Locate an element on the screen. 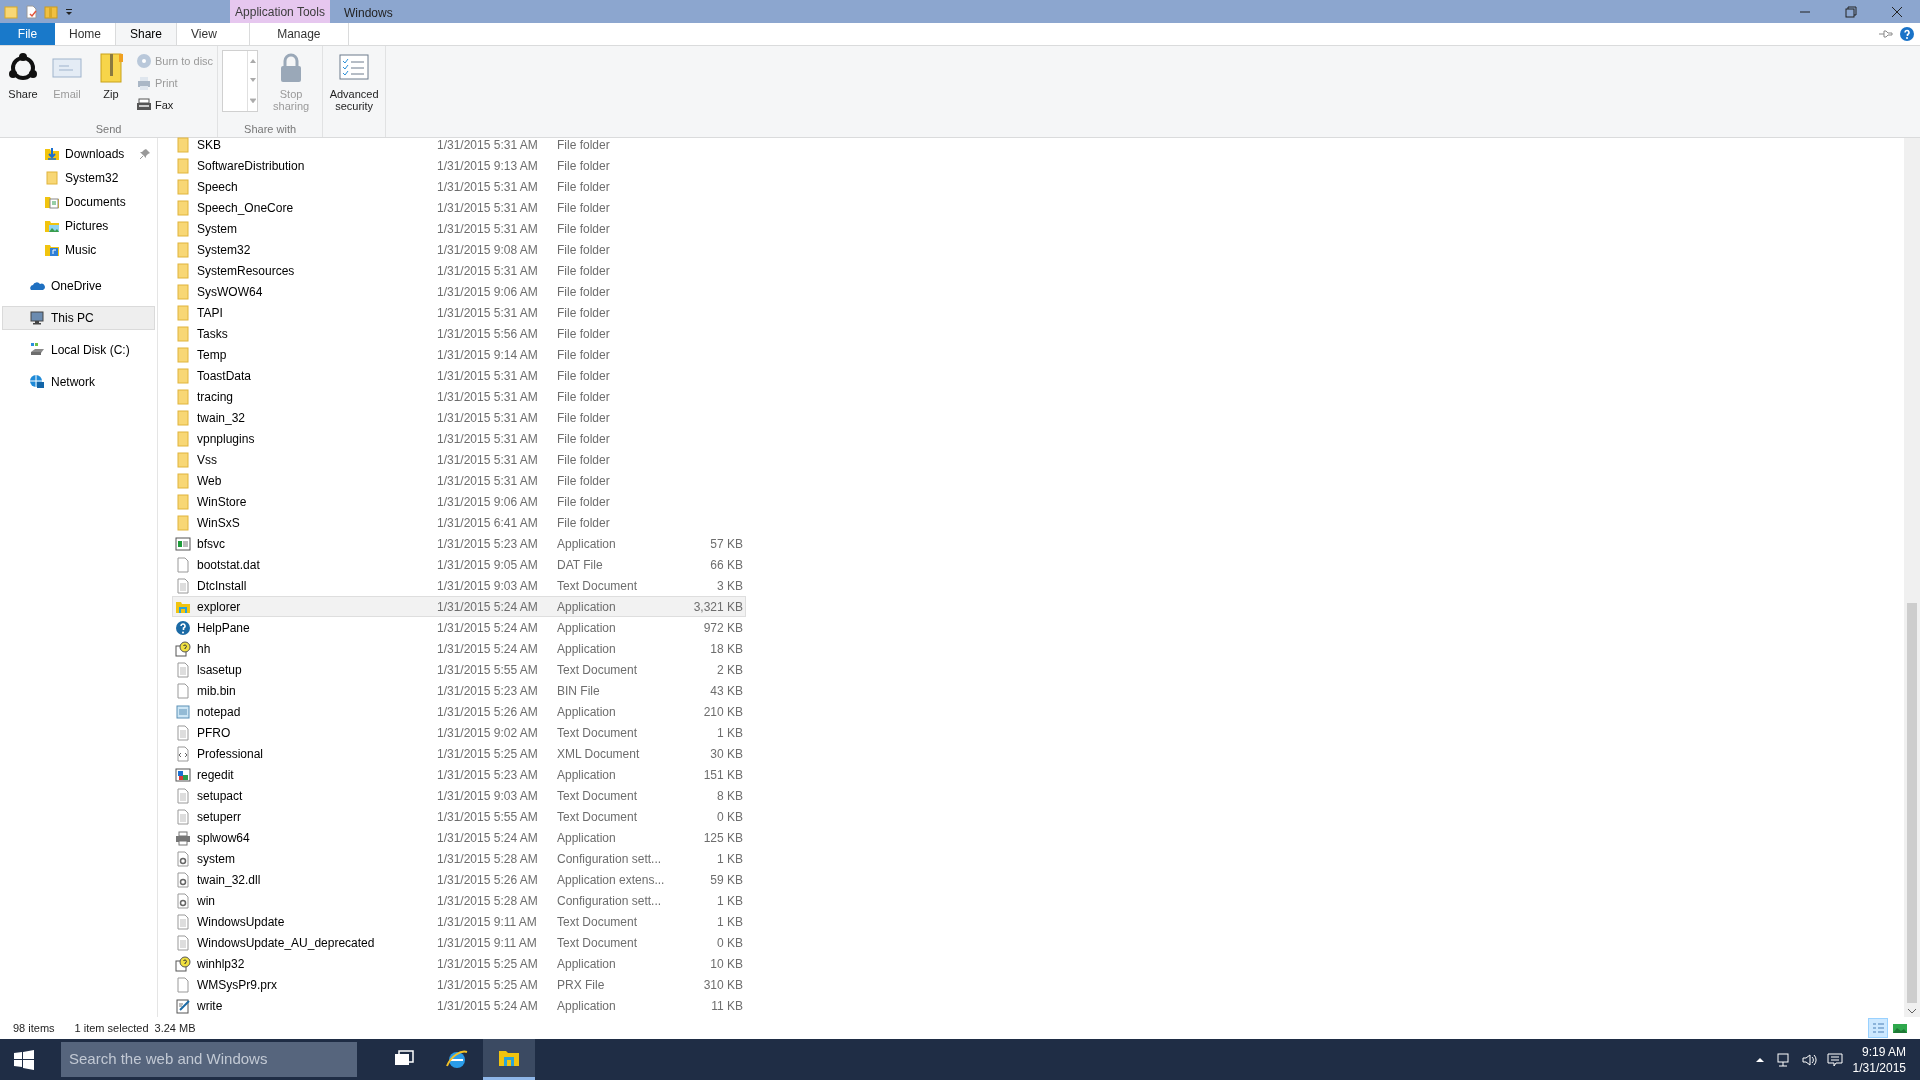 The width and height of the screenshot is (1920, 1080). ribbon-tab: File is located at coordinates (27, 33).